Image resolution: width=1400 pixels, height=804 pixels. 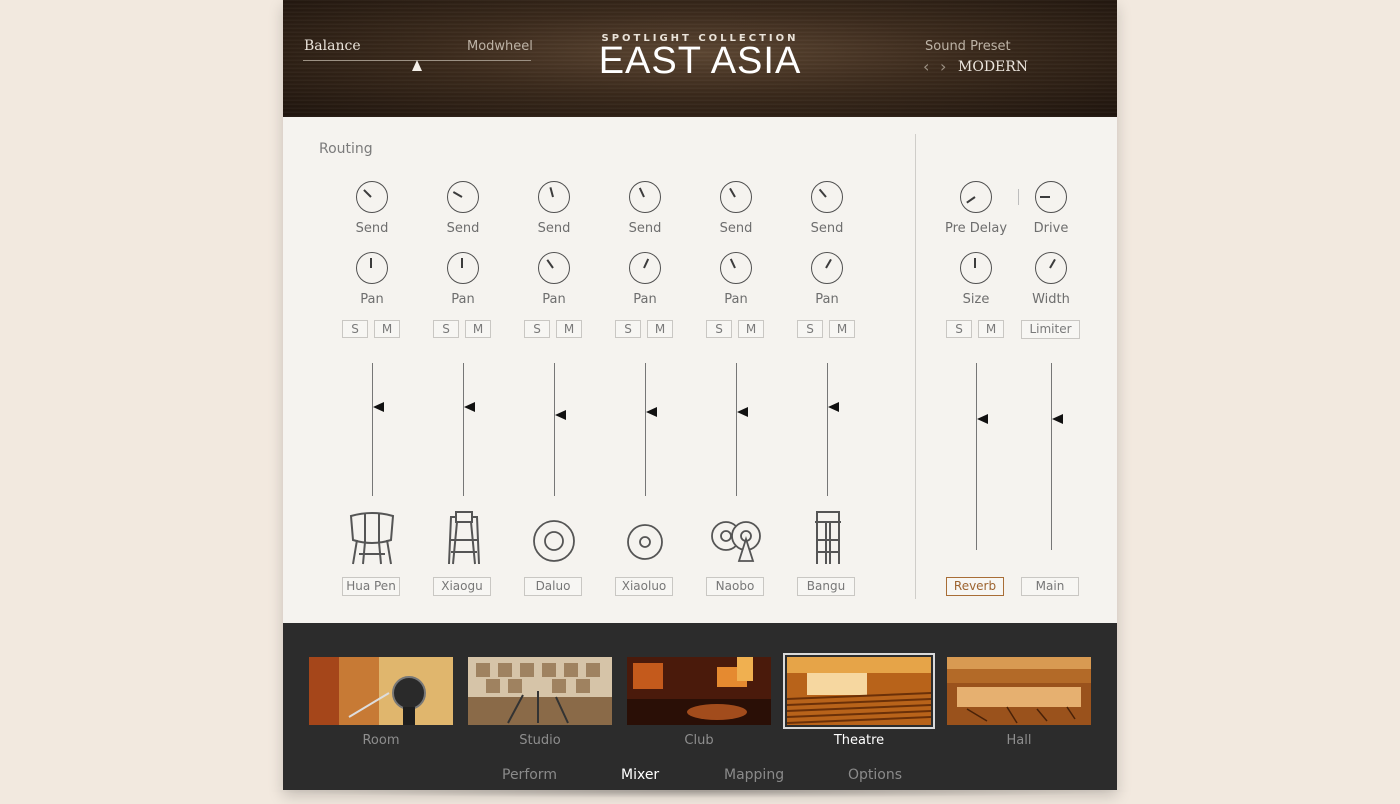 What do you see at coordinates (554, 541) in the screenshot?
I see `daluo-gong-icon` at bounding box center [554, 541].